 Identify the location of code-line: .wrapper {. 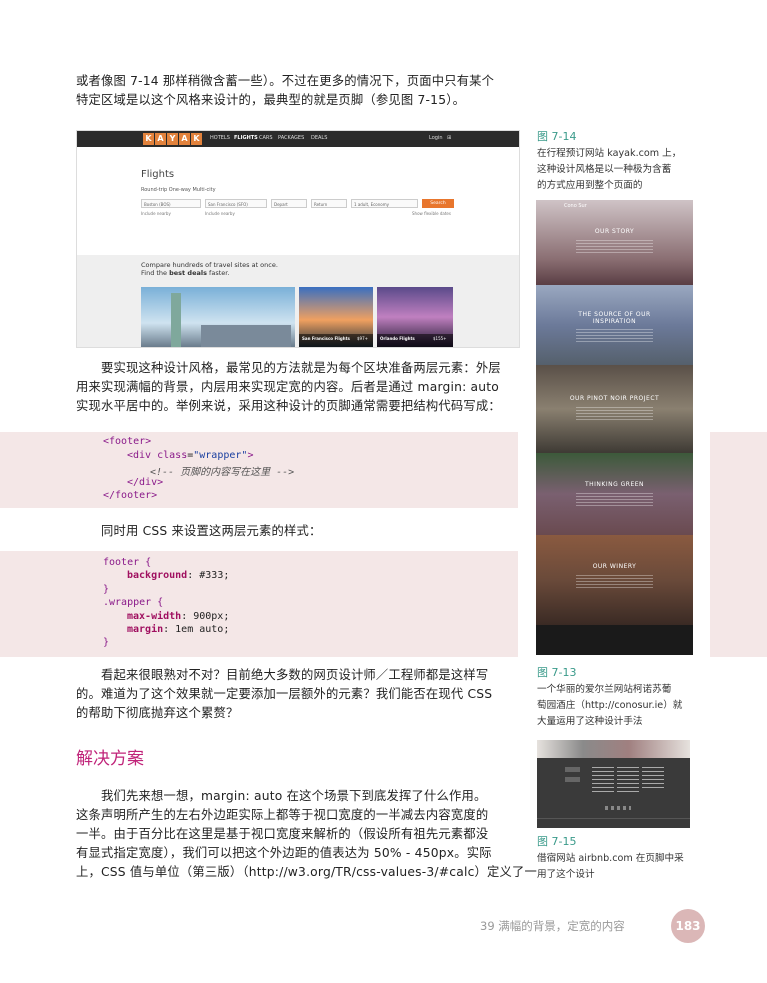
(133, 602).